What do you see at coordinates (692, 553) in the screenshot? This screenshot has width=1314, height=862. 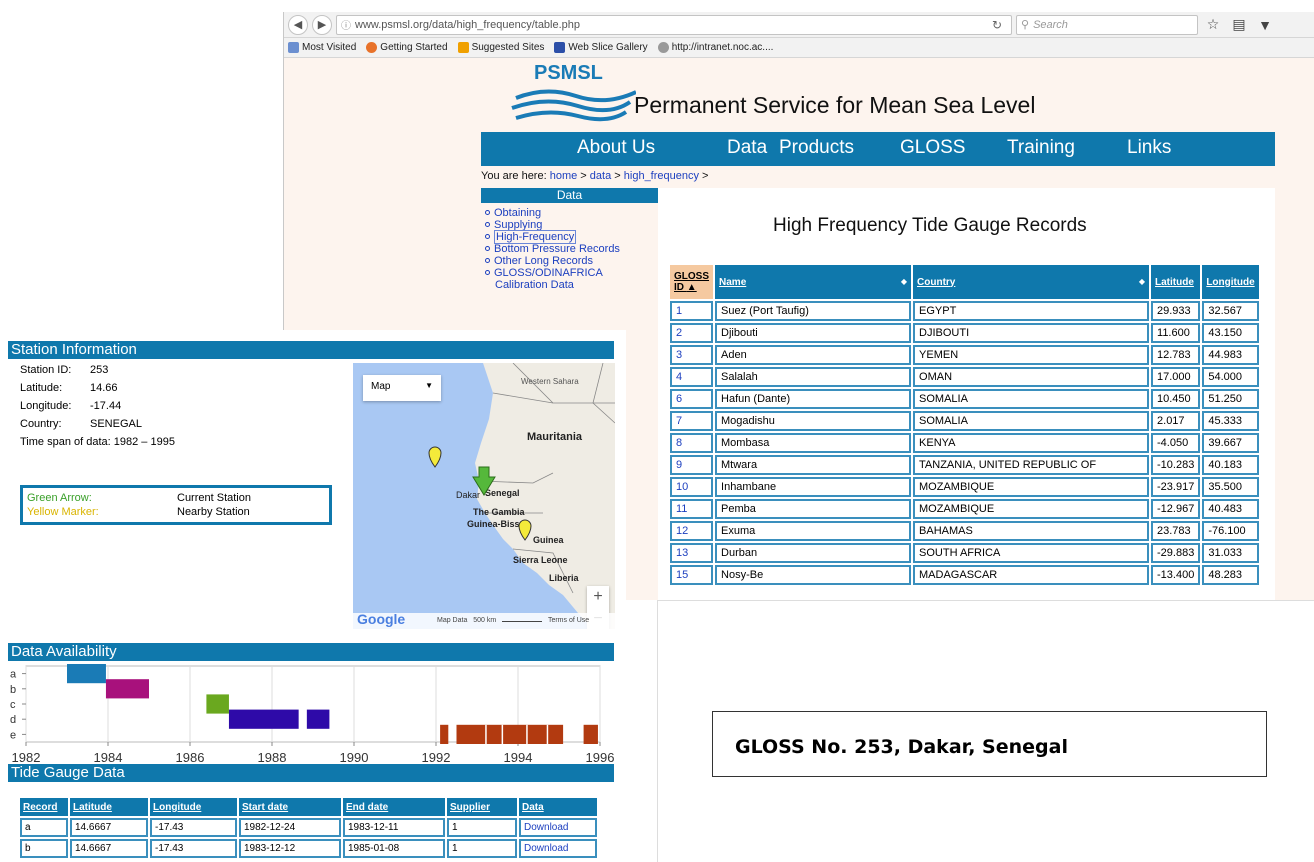 I see `gloss-id-cell: 13` at bounding box center [692, 553].